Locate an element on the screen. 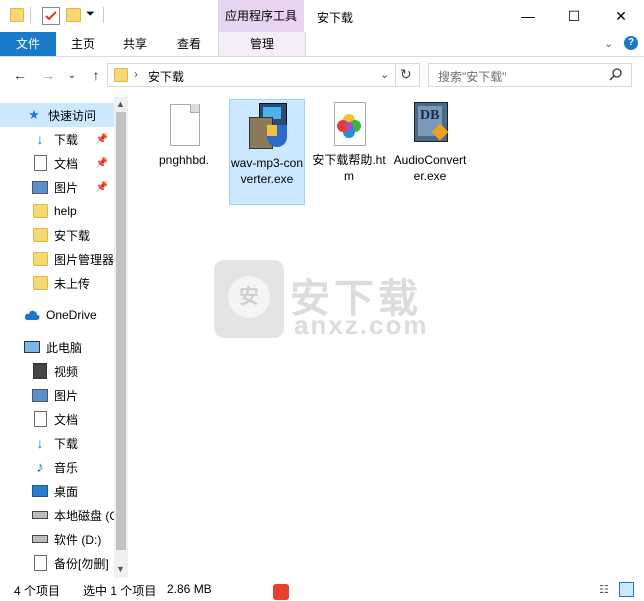  selection-count: 选中 1 个项目 is located at coordinates (120, 591).